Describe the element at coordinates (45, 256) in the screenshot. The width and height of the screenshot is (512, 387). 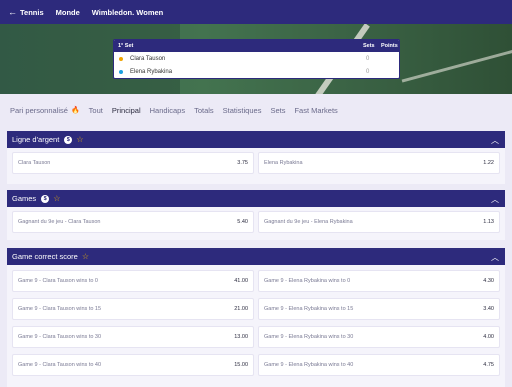
I see `market-title: Game correct score` at that location.